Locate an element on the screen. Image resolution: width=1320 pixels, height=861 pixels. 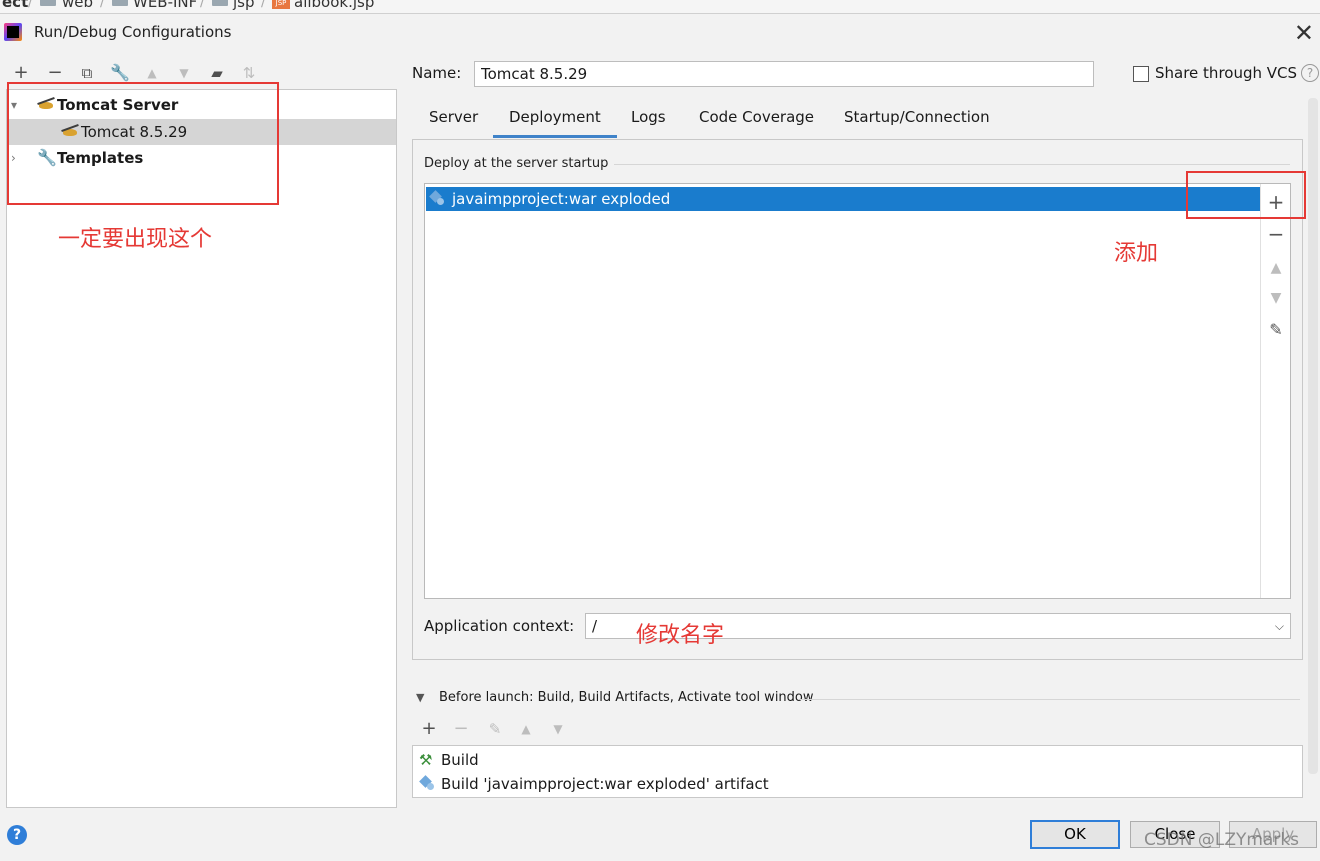
list-item-label: Build is located at coordinates (460, 760).